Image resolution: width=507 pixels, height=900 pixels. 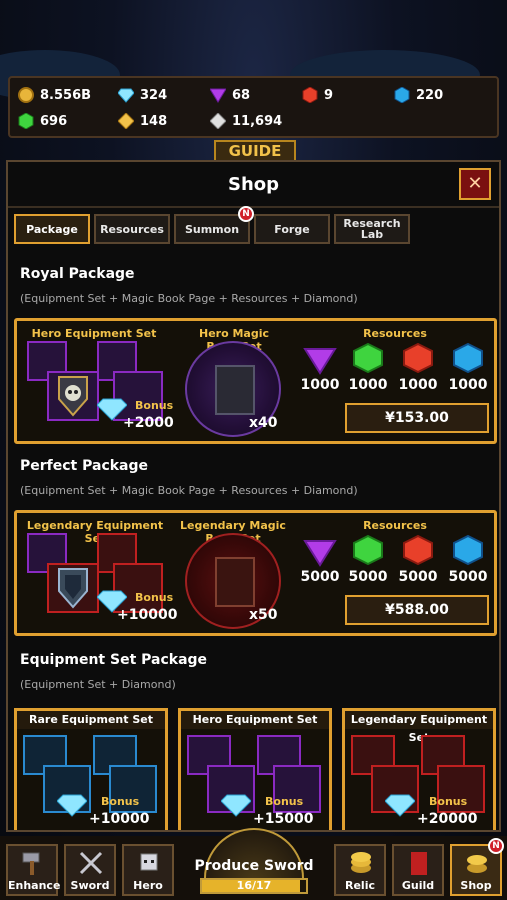 I want to click on diamond-value: 324, so click(x=154, y=95).